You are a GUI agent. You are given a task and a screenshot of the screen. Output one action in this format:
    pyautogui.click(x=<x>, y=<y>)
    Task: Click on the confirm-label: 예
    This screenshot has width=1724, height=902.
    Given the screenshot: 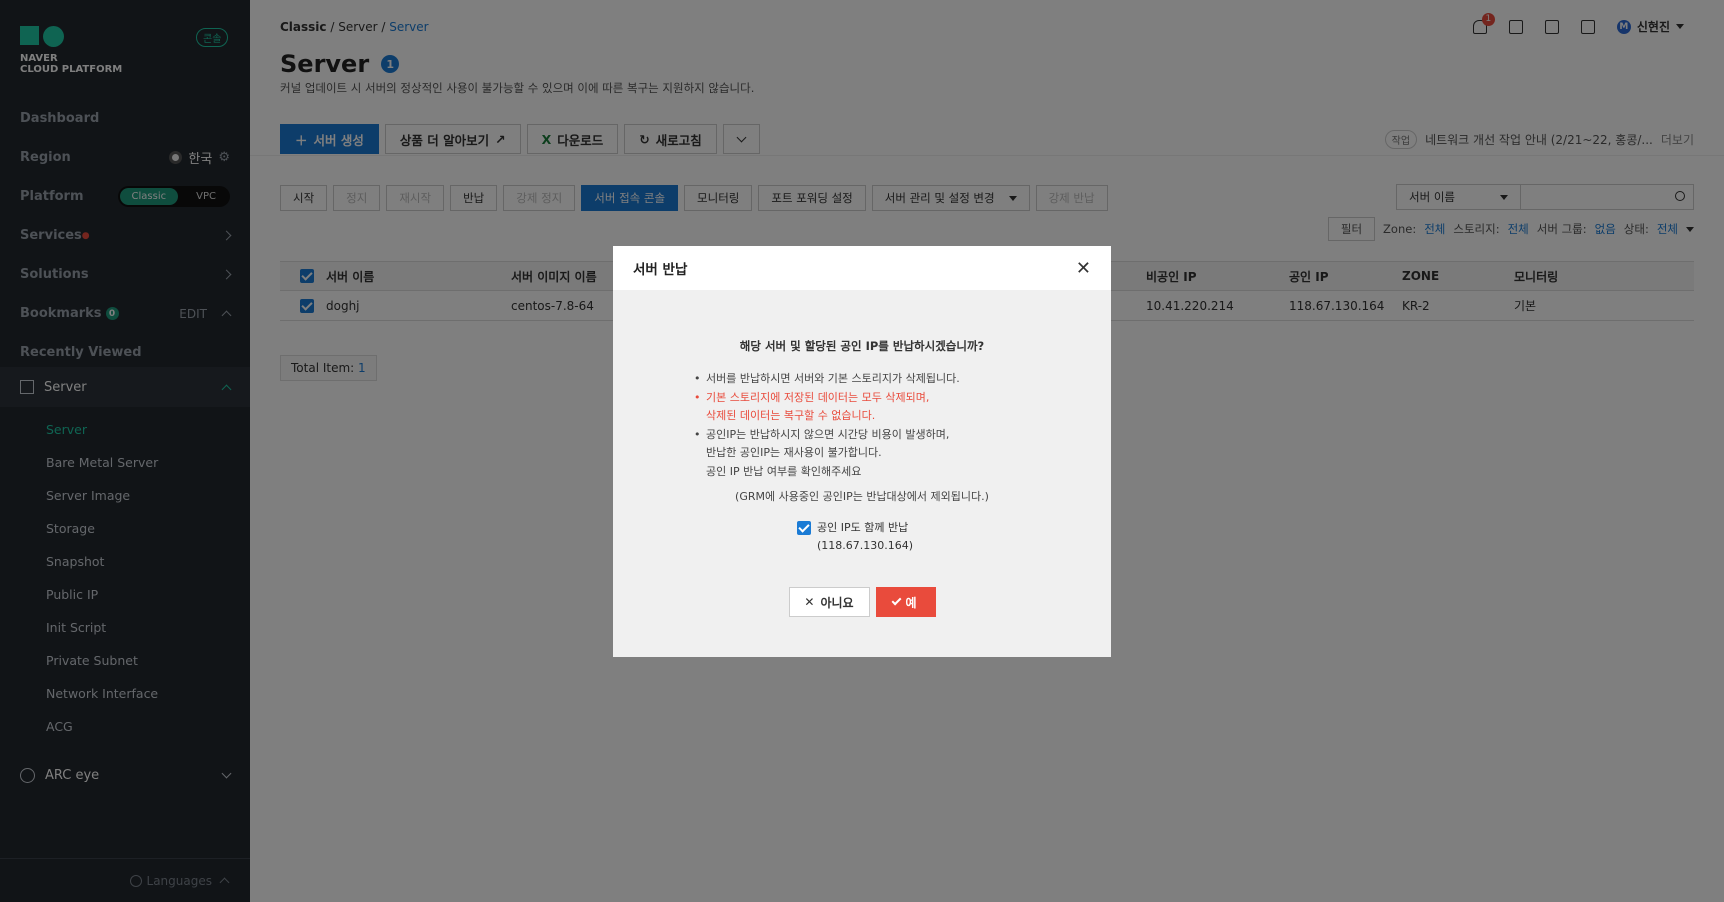 What is the action you would take?
    pyautogui.click(x=911, y=602)
    